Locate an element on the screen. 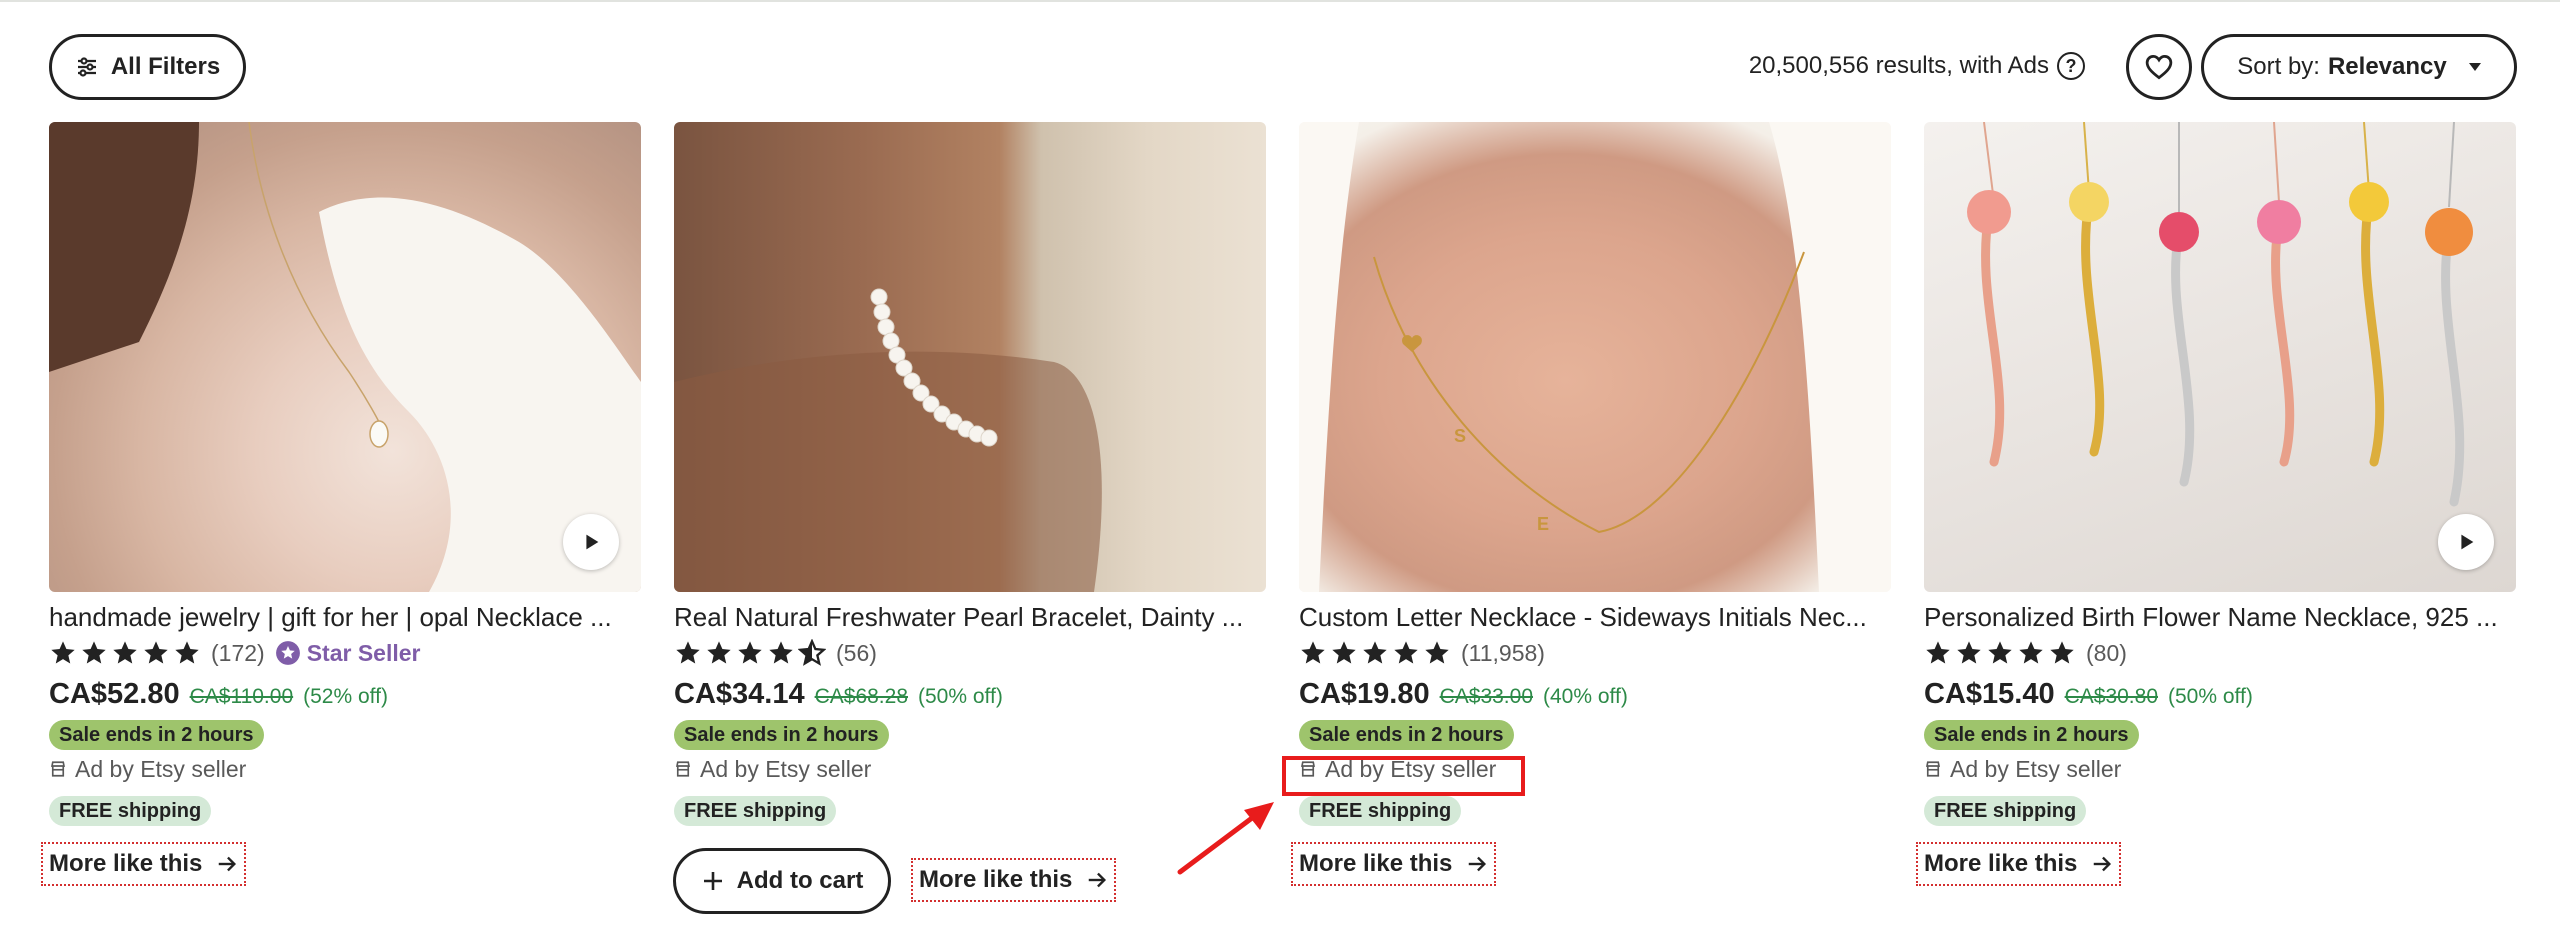 The image size is (2560, 936). all-filters-button: All Filters is located at coordinates (147, 67).